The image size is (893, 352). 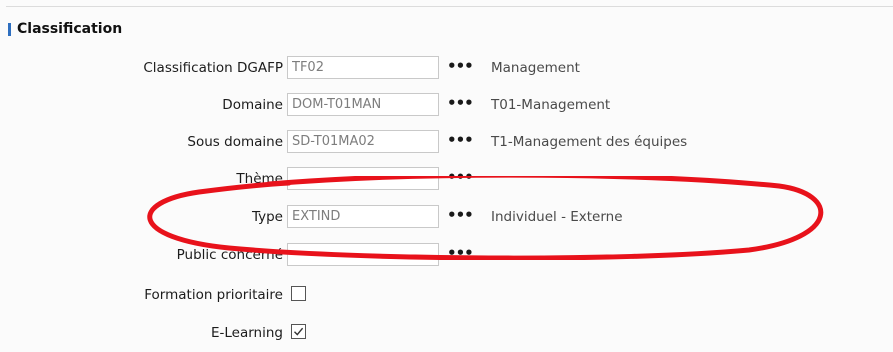 What do you see at coordinates (363, 178) in the screenshot?
I see `theme-input` at bounding box center [363, 178].